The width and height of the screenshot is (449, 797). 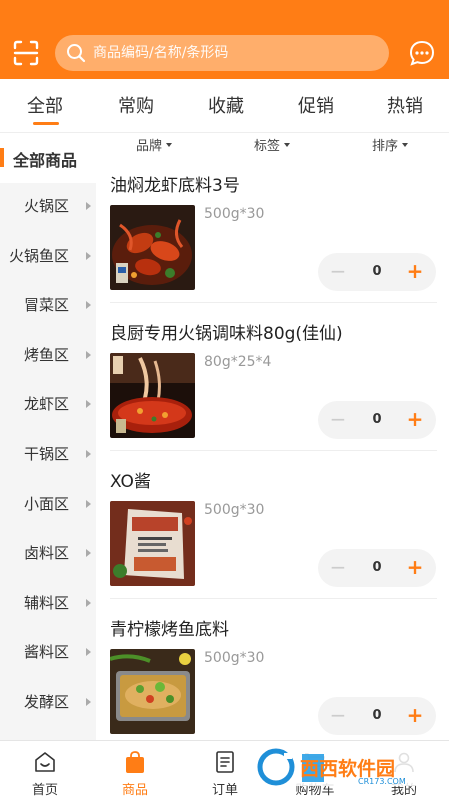 I want to click on sidebar-item-label: 火锅鱼区, so click(x=38, y=256).